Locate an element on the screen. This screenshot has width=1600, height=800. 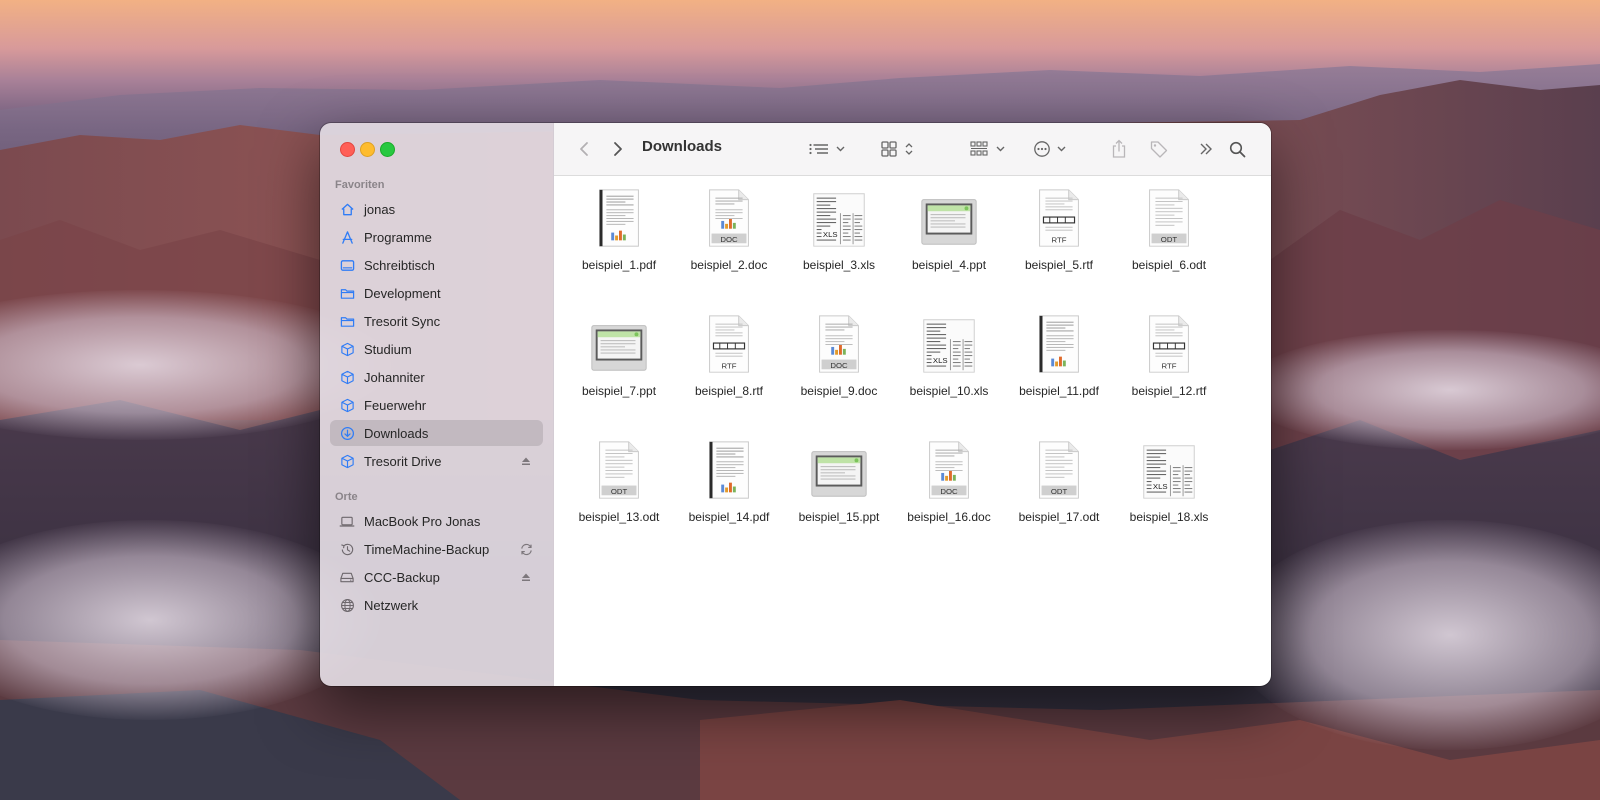
sidebar-item-ccc-backup: CCC-Backup is located at coordinates (436, 577).